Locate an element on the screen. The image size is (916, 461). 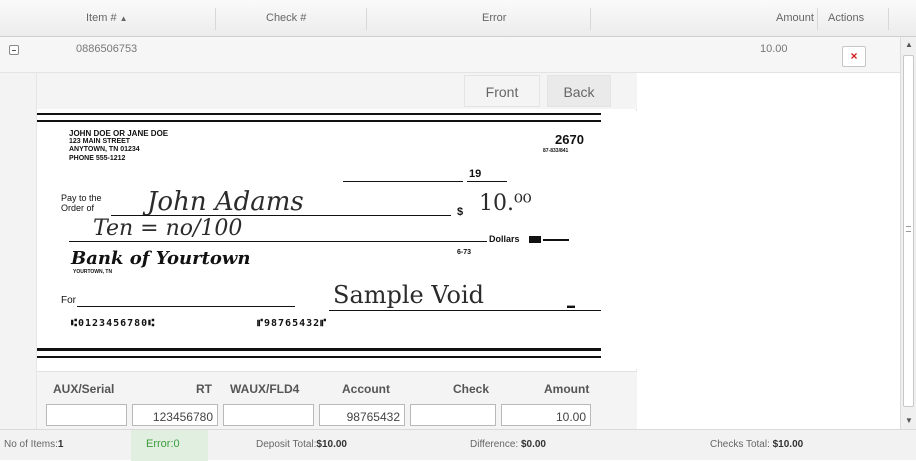
row-detail-rail is located at coordinates (18, 251).